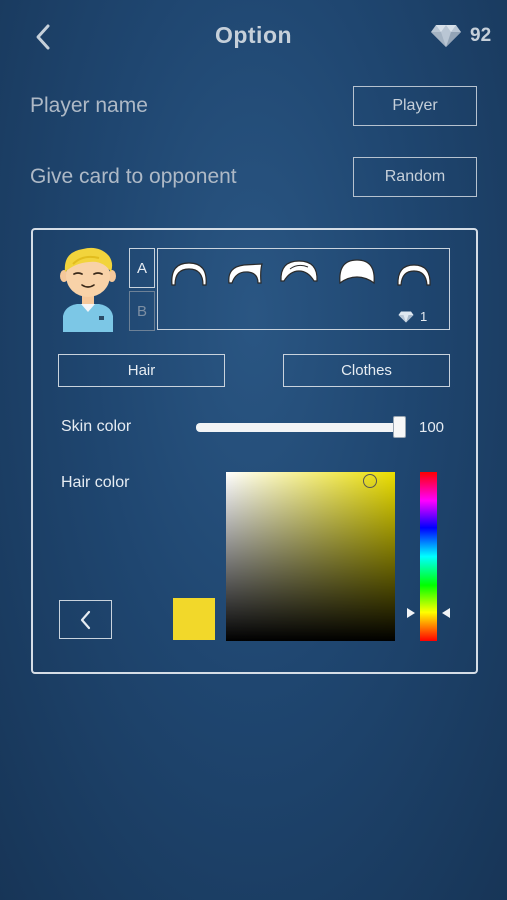  Describe the element at coordinates (194, 619) in the screenshot. I see `hair-color-swatch` at that location.